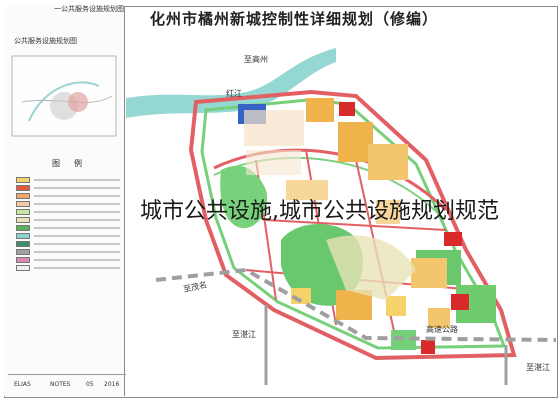 This screenshot has width=560, height=400. What do you see at coordinates (294, 19) in the screenshot?
I see `map-title: 化州市橘州新城控制性详细规划（修编）` at bounding box center [294, 19].